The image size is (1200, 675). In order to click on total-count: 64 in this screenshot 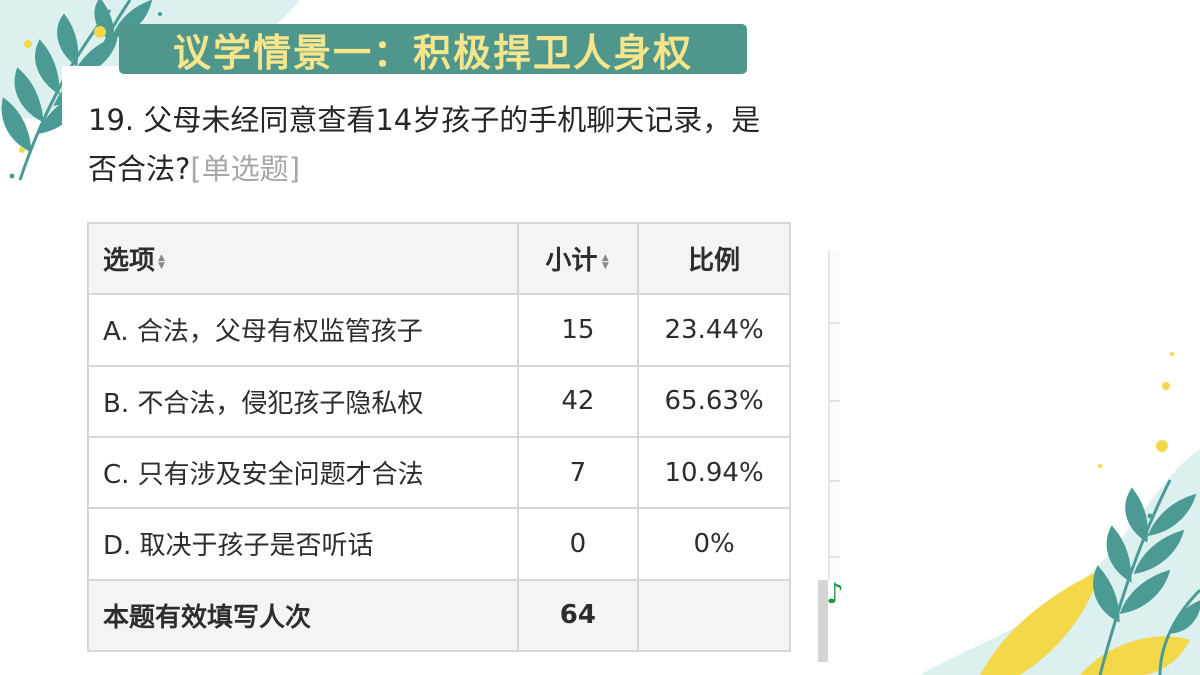, I will do `click(578, 615)`.